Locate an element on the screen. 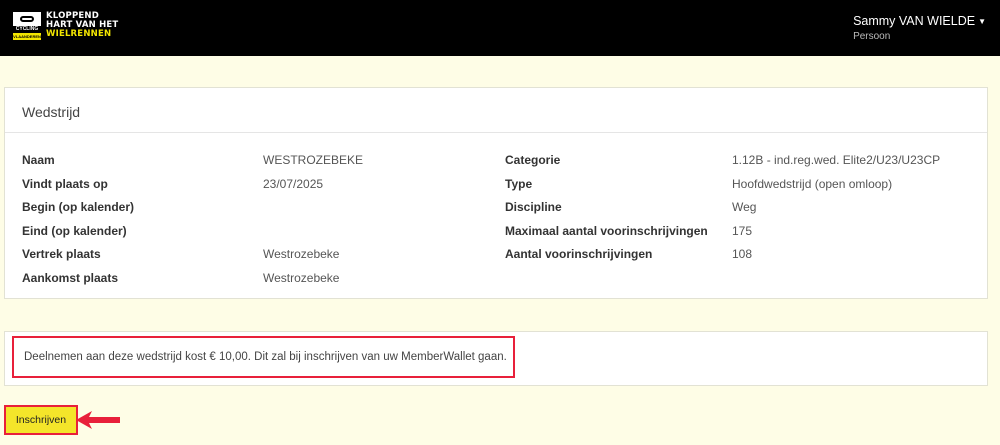  field-label-discipline: Discipline is located at coordinates (533, 207).